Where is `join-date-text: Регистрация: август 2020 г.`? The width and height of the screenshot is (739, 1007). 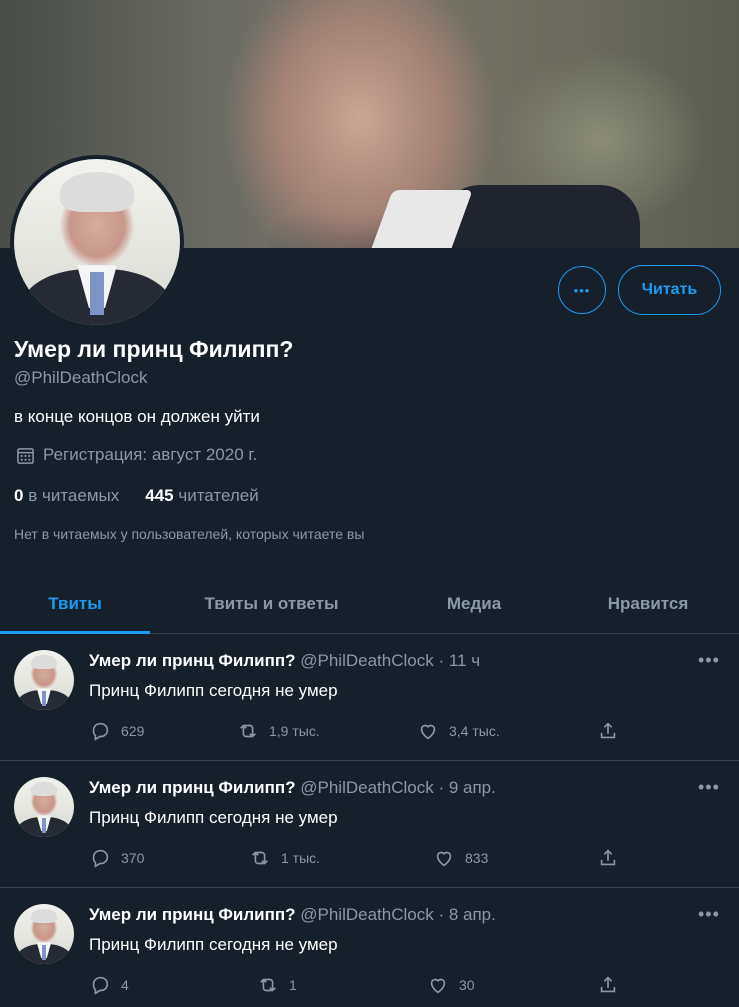 join-date-text: Регистрация: август 2020 г. is located at coordinates (150, 454).